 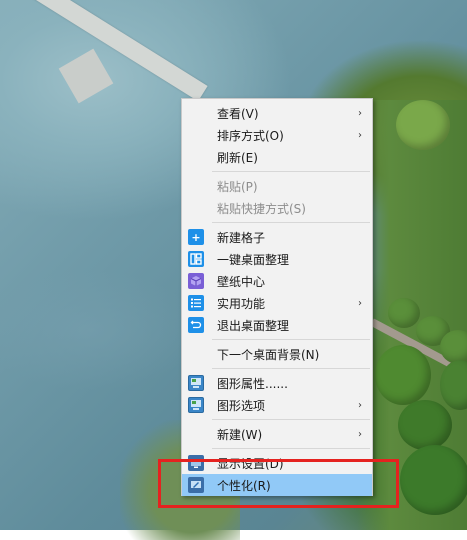 I want to click on exit-icon, so click(x=196, y=325).